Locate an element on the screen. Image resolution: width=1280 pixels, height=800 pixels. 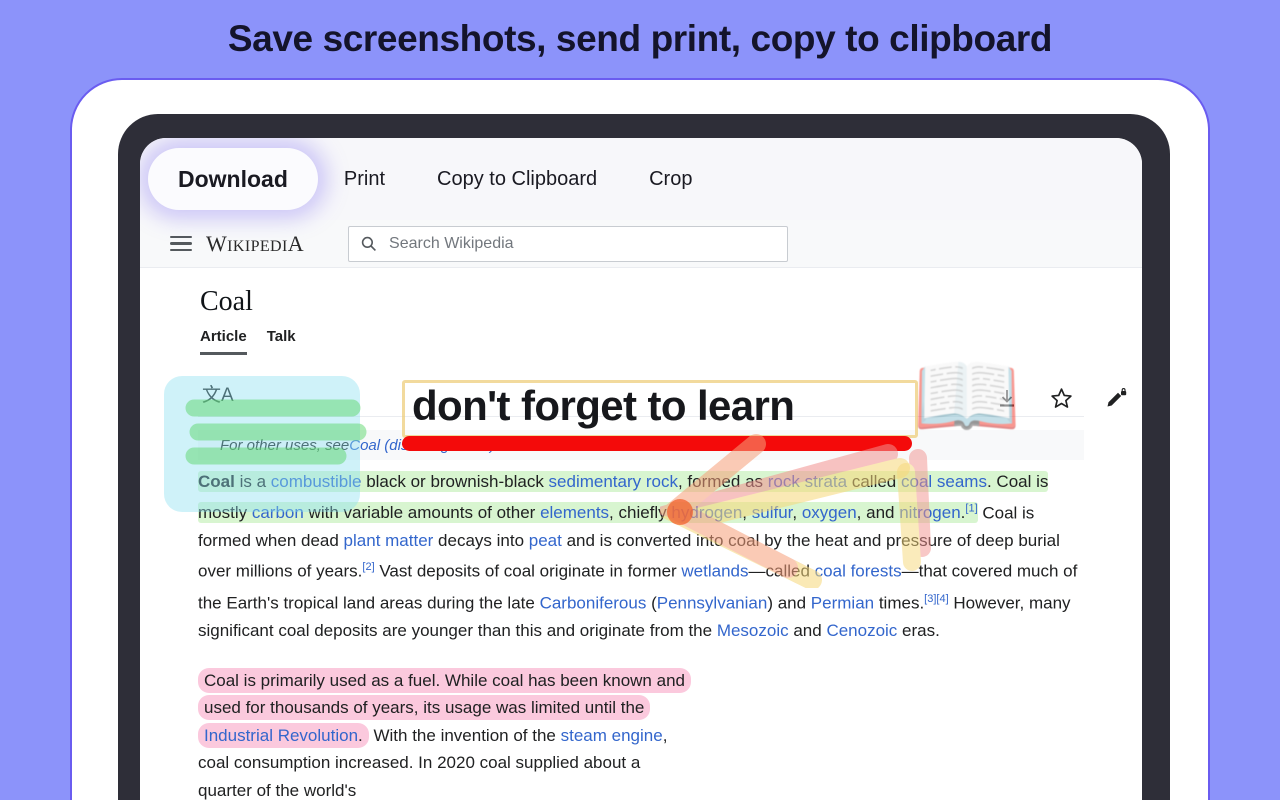
link-elements: elements is located at coordinates (574, 512).